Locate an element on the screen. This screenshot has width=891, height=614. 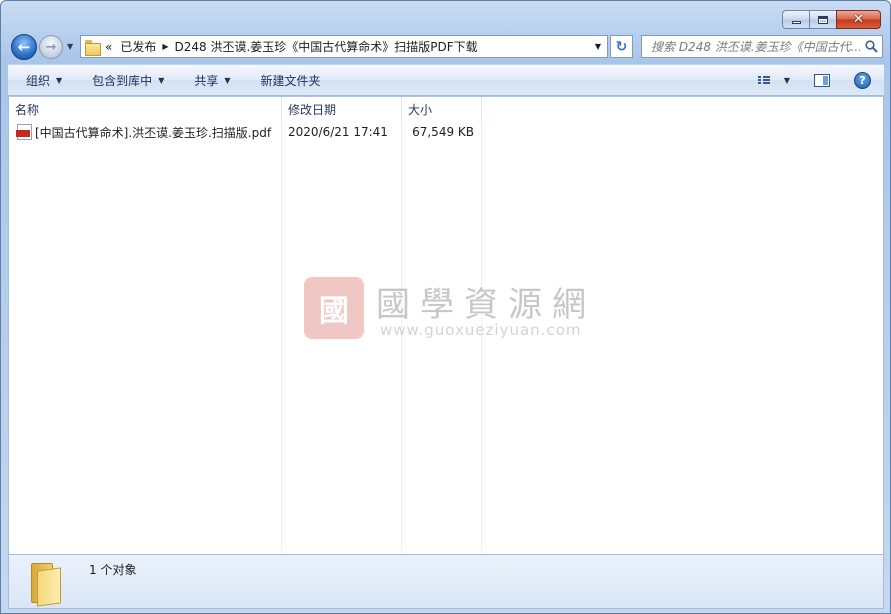
file-modified-cell: 2020/6/21 17:41 is located at coordinates (342, 132).